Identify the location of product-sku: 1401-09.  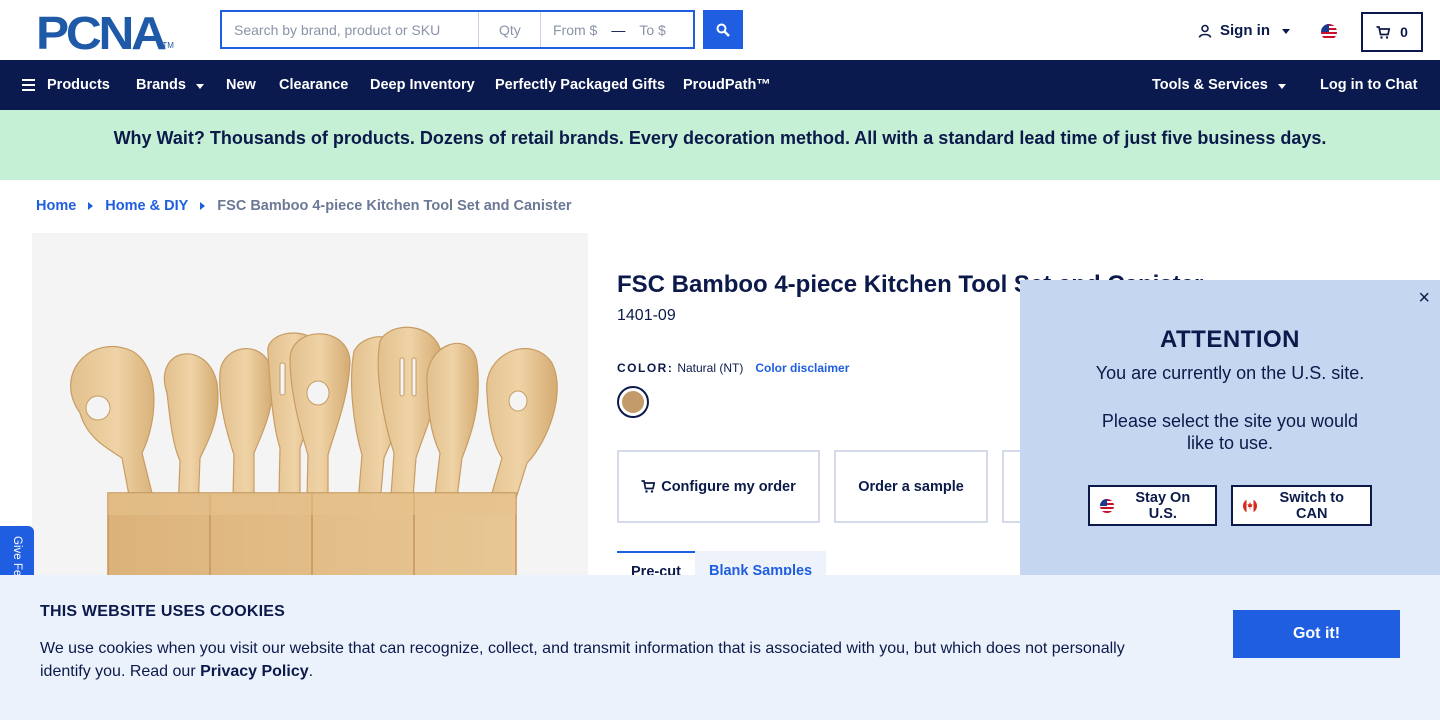
(646, 315).